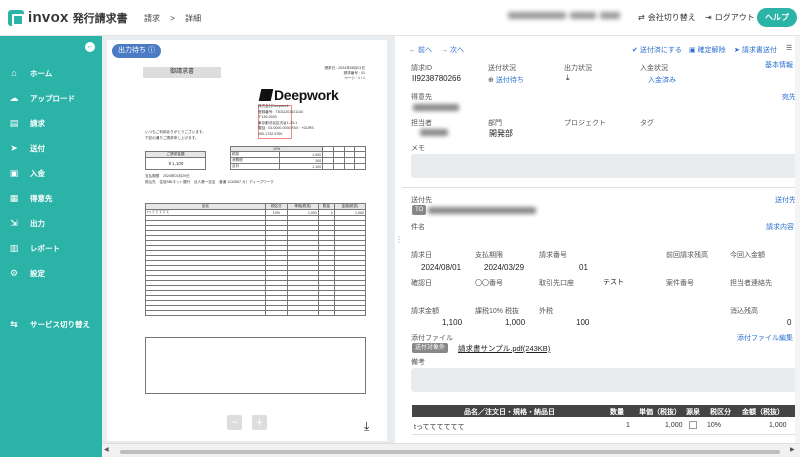 This screenshot has height=457, width=800. What do you see at coordinates (789, 48) in the screenshot?
I see `menu-icon: ☰` at bounding box center [789, 48].